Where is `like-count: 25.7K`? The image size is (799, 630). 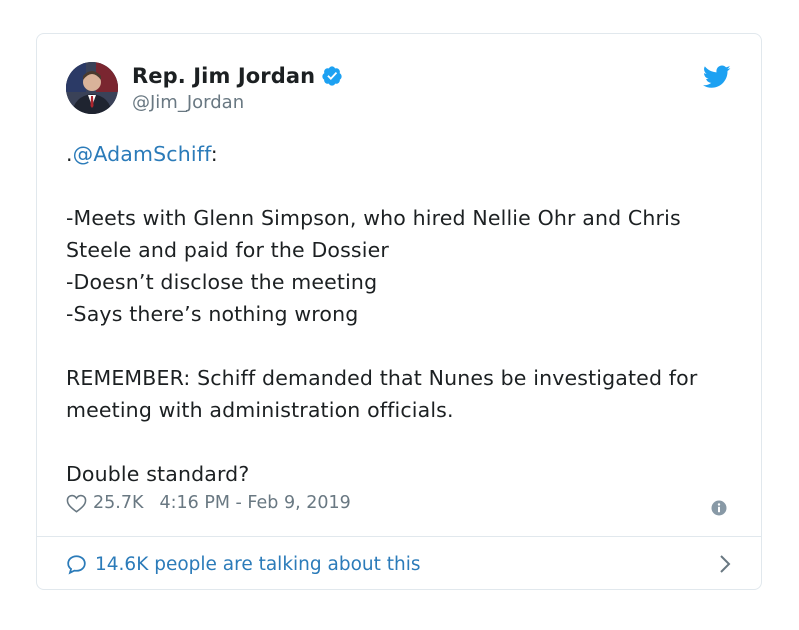
like-count: 25.7K is located at coordinates (118, 503).